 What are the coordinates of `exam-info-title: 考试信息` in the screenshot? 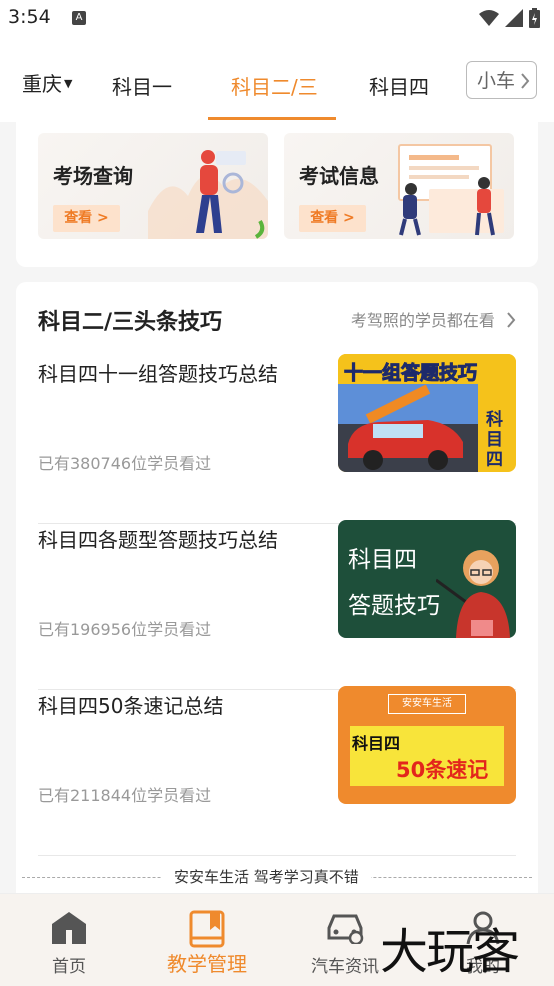 It's located at (339, 176).